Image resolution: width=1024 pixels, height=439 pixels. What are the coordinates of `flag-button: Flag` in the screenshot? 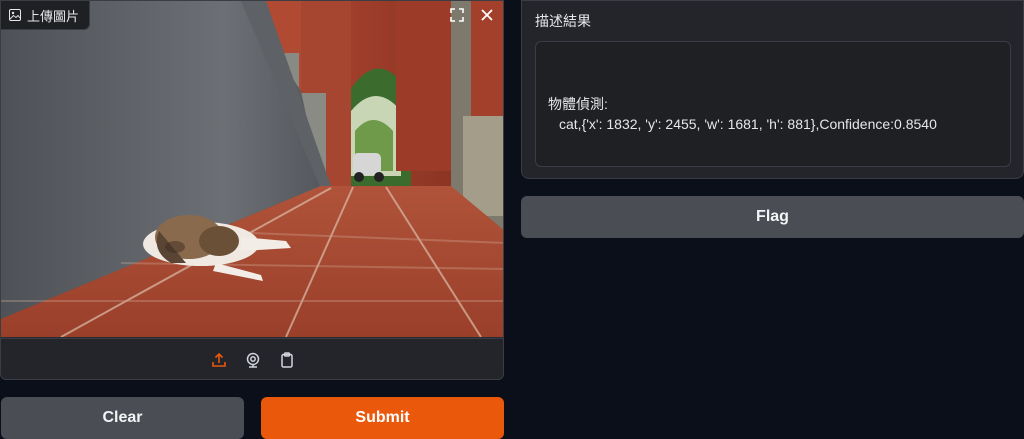 It's located at (772, 217).